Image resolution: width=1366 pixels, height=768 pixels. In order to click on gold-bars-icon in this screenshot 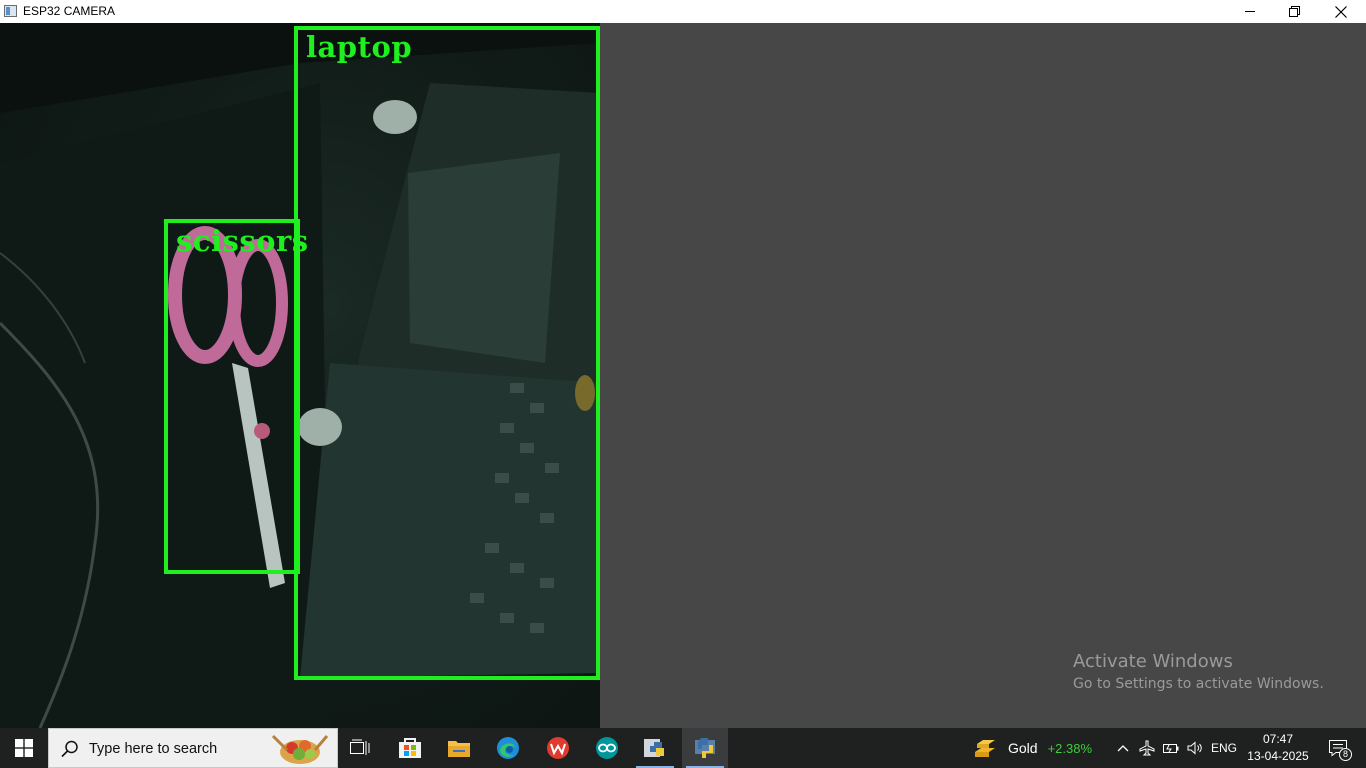, I will do `click(985, 748)`.